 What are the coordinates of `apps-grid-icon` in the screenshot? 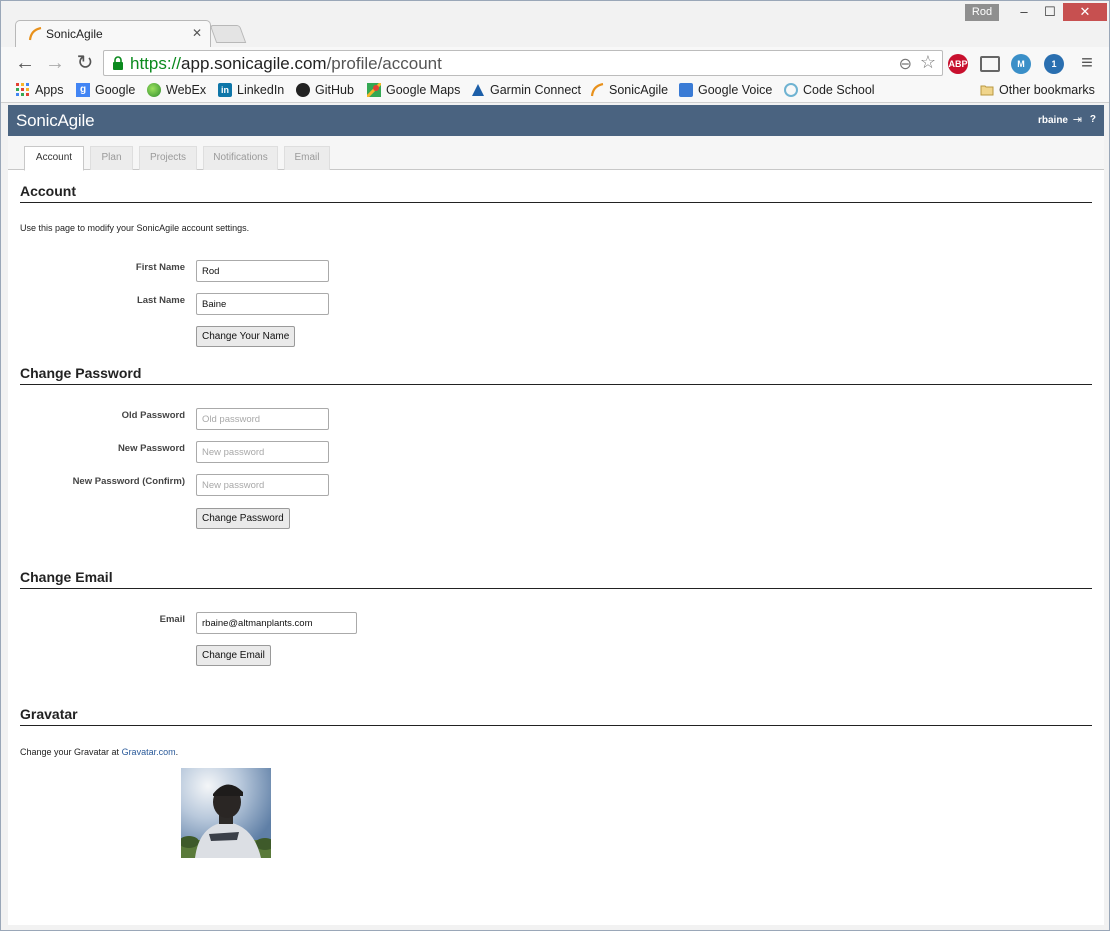 It's located at (22, 89).